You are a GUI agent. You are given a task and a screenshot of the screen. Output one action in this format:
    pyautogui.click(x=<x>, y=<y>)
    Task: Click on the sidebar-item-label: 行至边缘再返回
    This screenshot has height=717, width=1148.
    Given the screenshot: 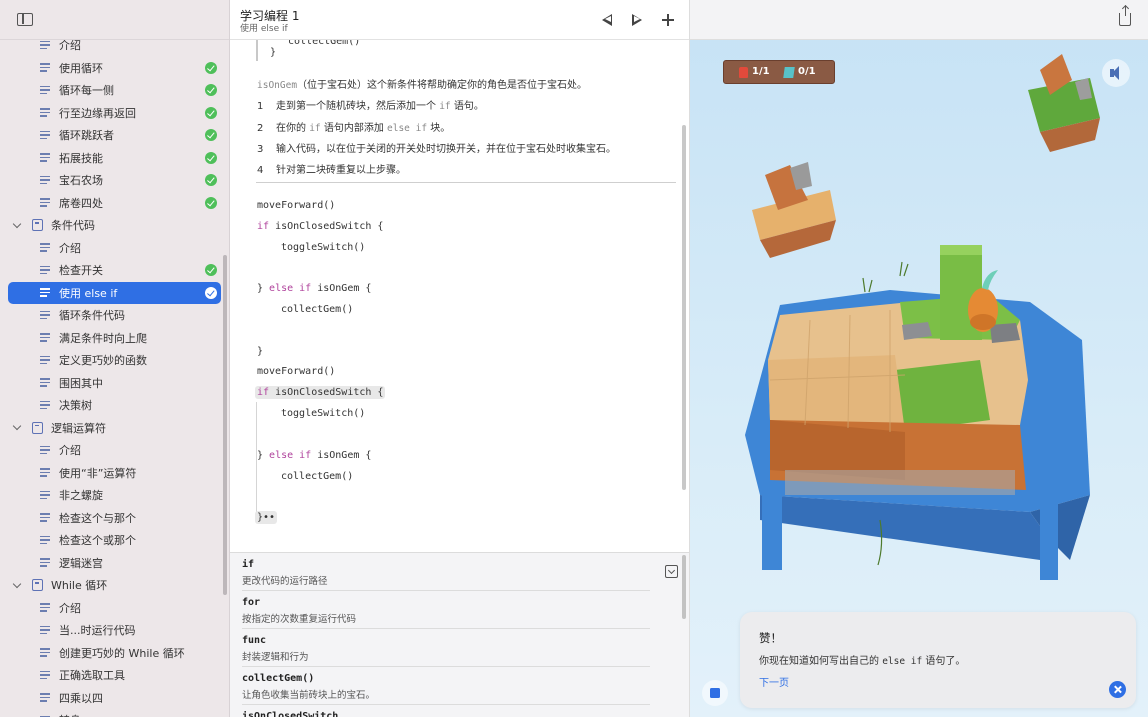 What is the action you would take?
    pyautogui.click(x=97, y=113)
    